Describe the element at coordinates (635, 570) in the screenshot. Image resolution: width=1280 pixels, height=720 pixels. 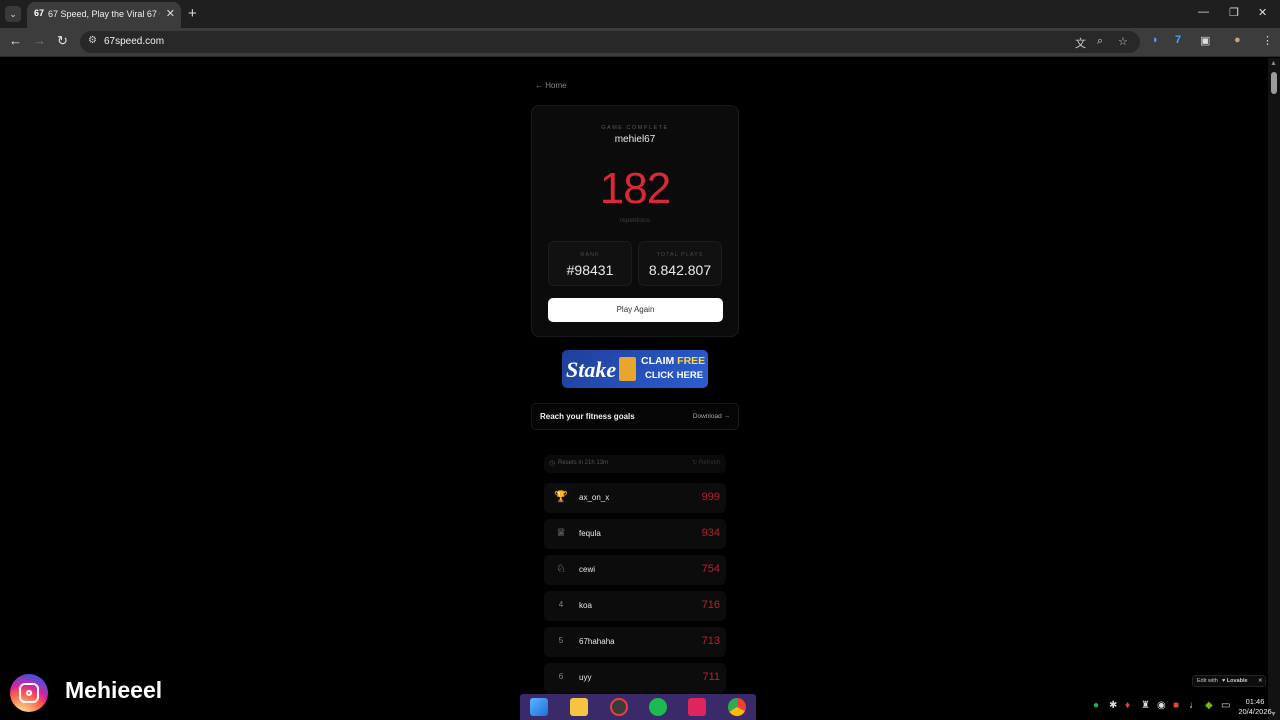
I see `leaderboard-row: ♘ cewi 754` at that location.